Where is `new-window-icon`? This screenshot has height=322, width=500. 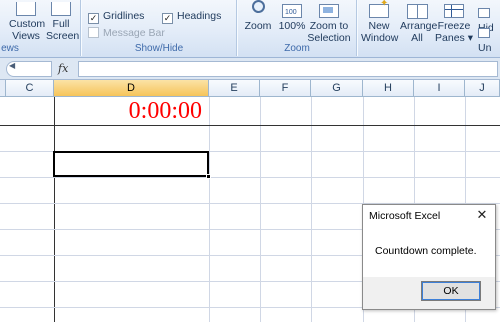
new-window-icon is located at coordinates (379, 9).